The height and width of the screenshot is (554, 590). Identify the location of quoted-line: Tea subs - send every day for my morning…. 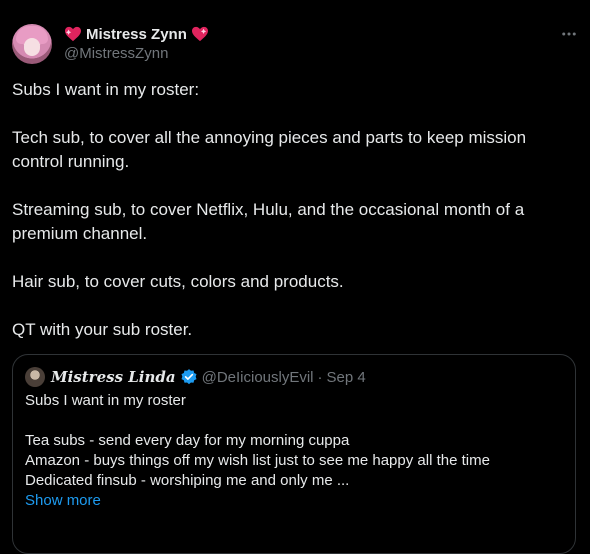
(187, 440).